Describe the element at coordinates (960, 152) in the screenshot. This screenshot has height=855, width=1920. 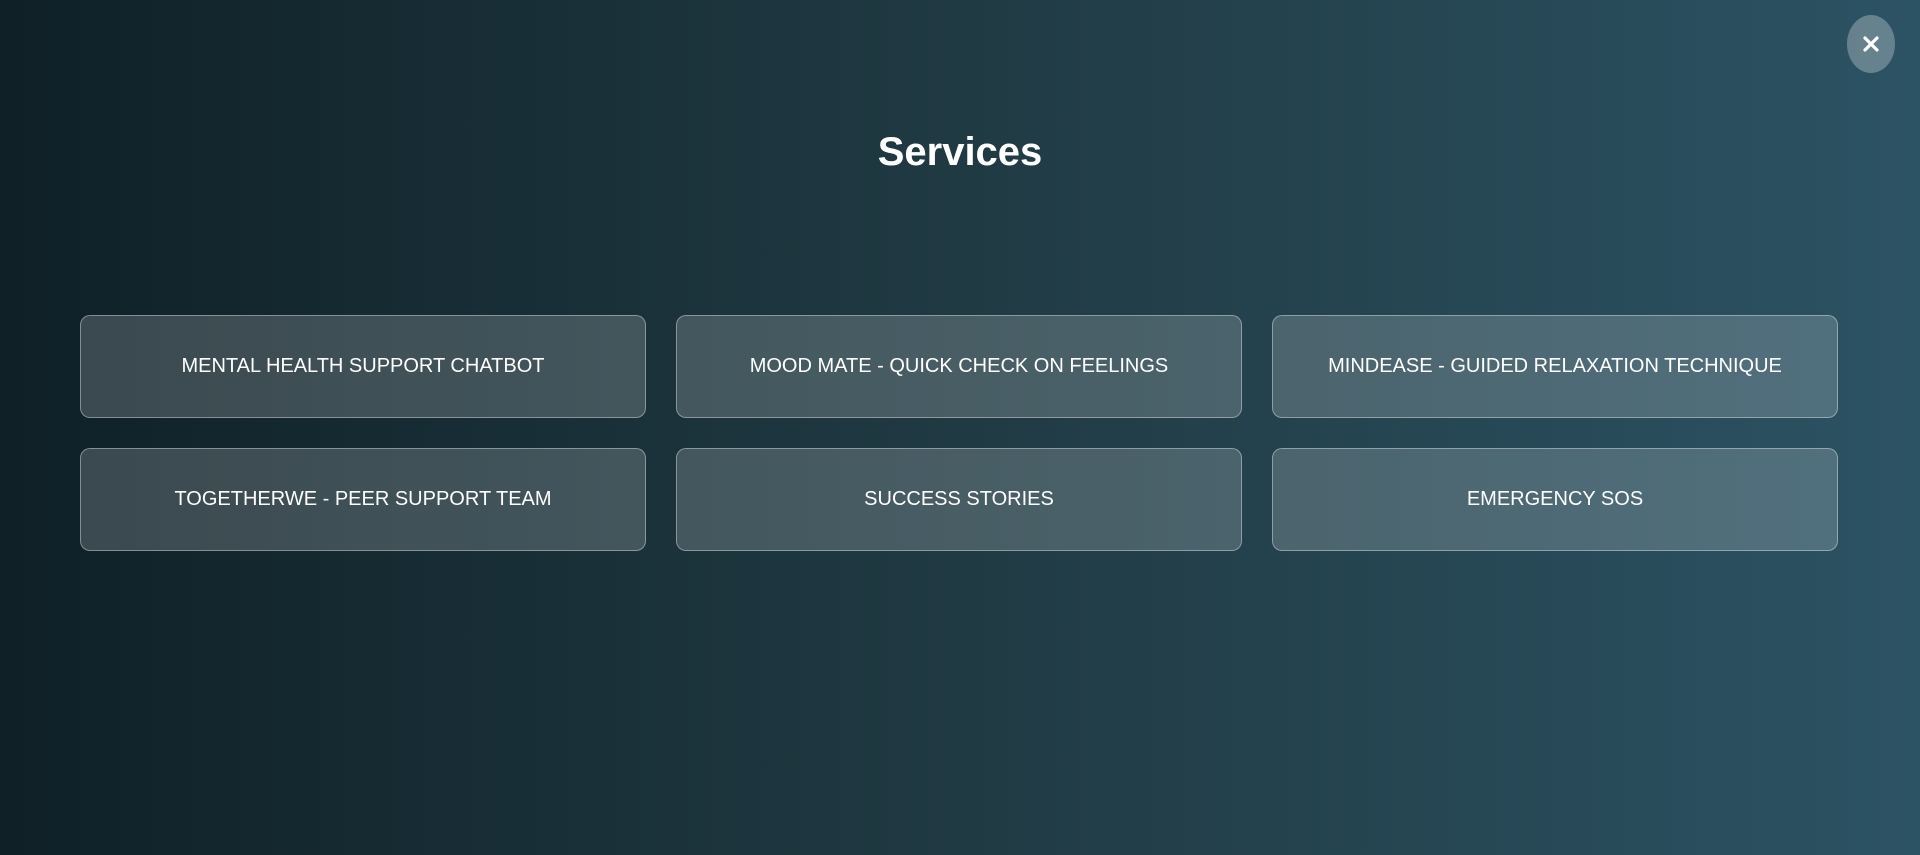
I see `page-title: Services` at that location.